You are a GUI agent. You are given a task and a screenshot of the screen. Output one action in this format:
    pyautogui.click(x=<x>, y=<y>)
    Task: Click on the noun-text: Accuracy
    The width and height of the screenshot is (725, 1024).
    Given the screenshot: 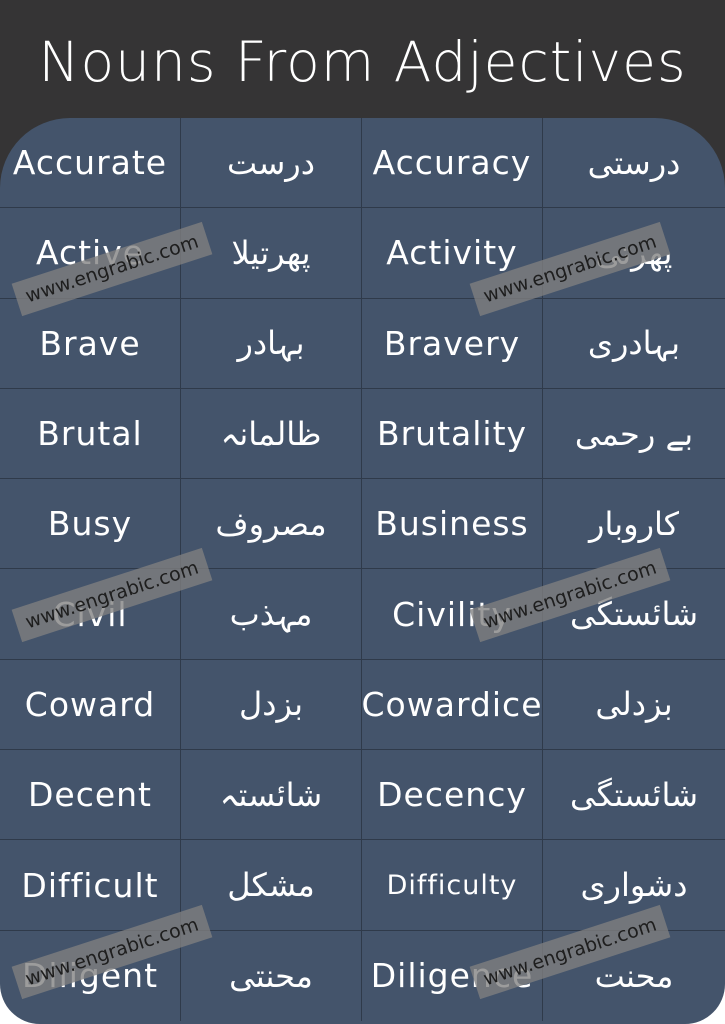 What is the action you would take?
    pyautogui.click(x=452, y=163)
    